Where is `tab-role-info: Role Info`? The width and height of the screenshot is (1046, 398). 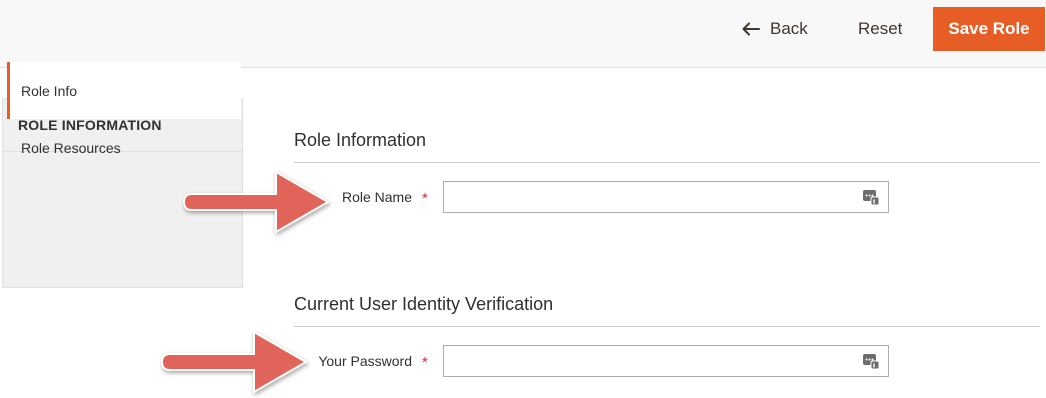
tab-role-info: Role Info is located at coordinates (124, 90).